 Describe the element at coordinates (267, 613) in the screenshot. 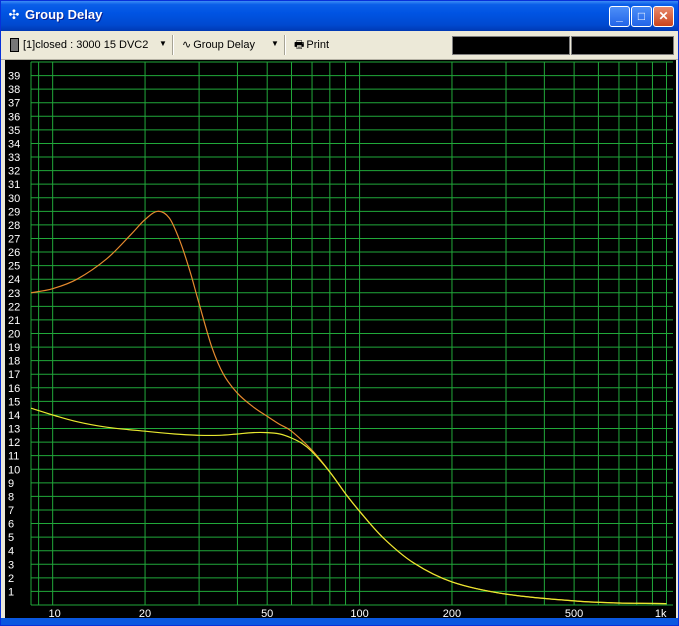

I see `x-tick-label: 50` at that location.